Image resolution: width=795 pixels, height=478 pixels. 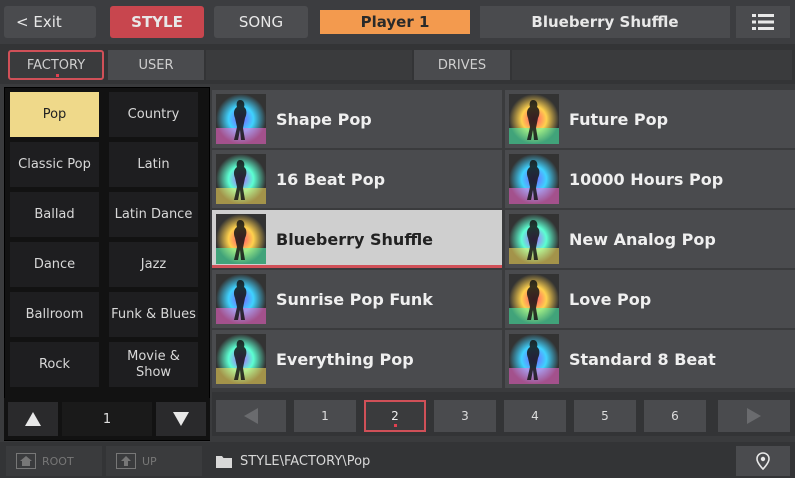 What do you see at coordinates (156, 65) in the screenshot?
I see `tab-user: USER` at bounding box center [156, 65].